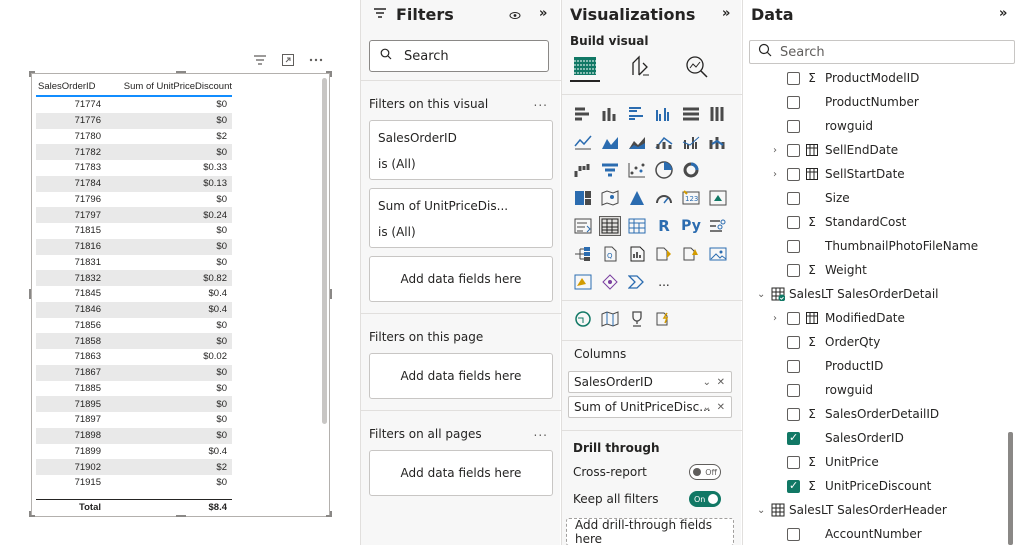 The width and height of the screenshot is (1016, 545). I want to click on 100-stacked-bar-chart-icon, so click(691, 114).